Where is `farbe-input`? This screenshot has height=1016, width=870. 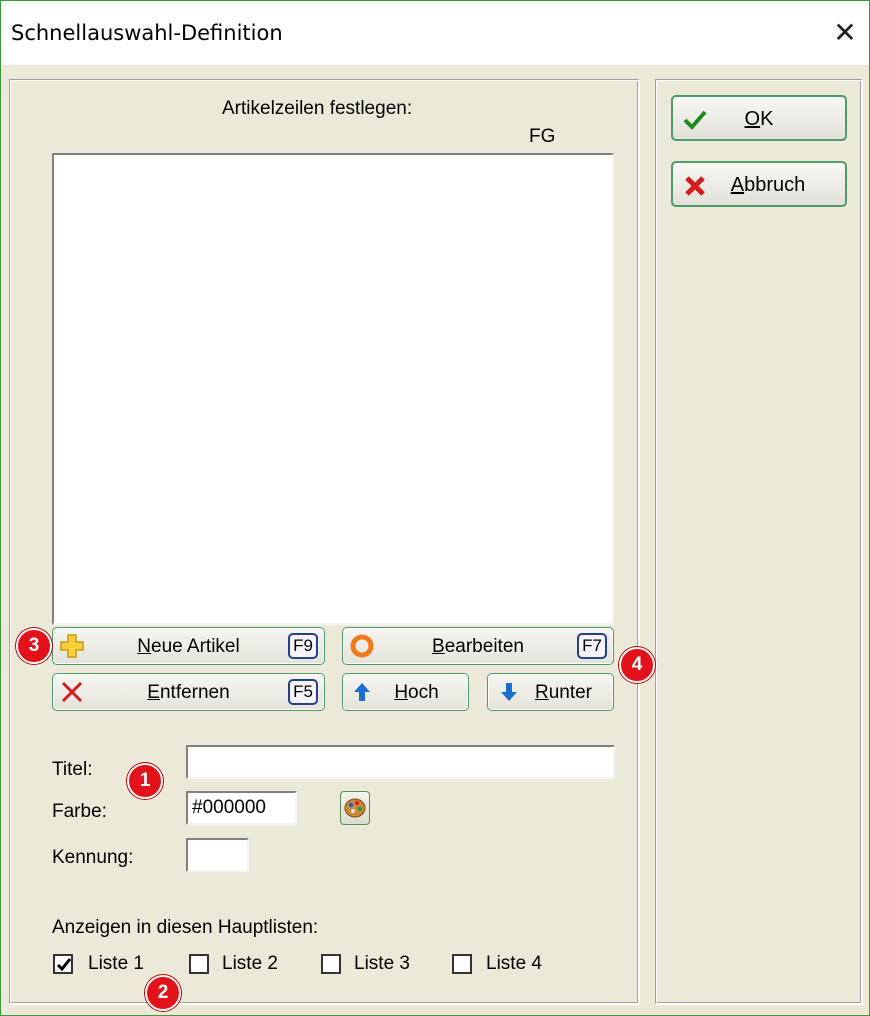 farbe-input is located at coordinates (241, 808).